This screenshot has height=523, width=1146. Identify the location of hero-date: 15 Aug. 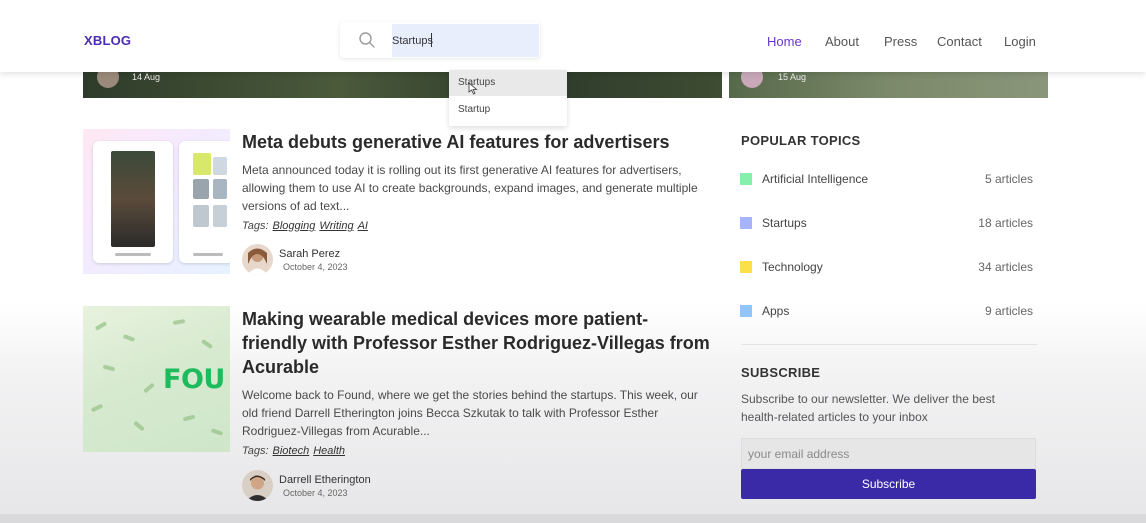
(792, 77).